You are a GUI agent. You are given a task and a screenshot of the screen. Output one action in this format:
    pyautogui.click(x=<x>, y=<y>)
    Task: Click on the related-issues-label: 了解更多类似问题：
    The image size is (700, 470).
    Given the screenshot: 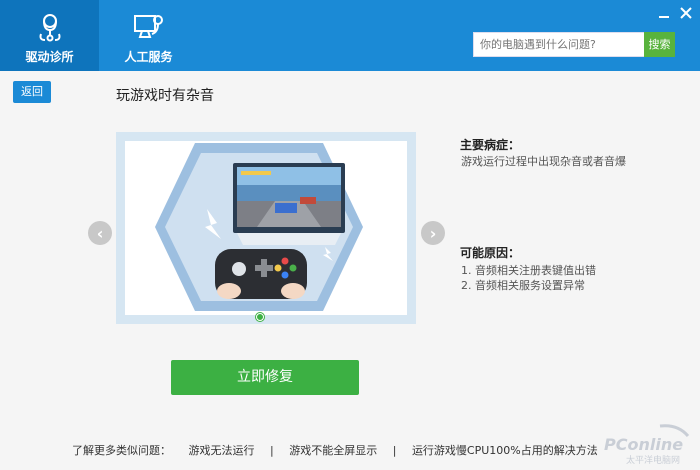 What is the action you would take?
    pyautogui.click(x=121, y=450)
    